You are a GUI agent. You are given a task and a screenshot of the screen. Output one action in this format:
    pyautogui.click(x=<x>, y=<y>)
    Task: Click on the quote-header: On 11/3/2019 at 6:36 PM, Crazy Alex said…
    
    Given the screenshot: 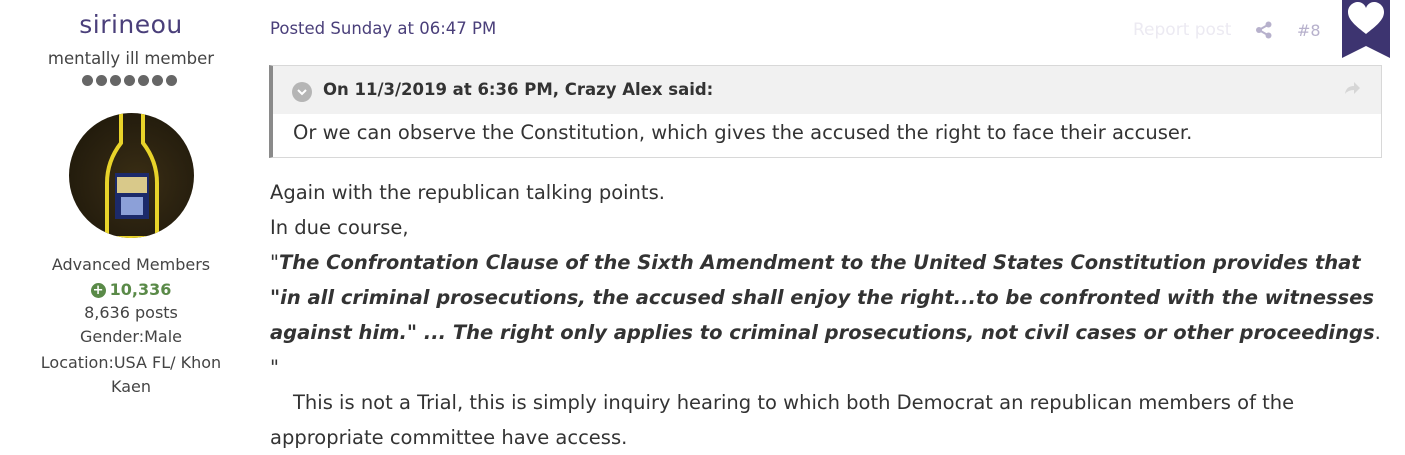 What is the action you would take?
    pyautogui.click(x=827, y=90)
    